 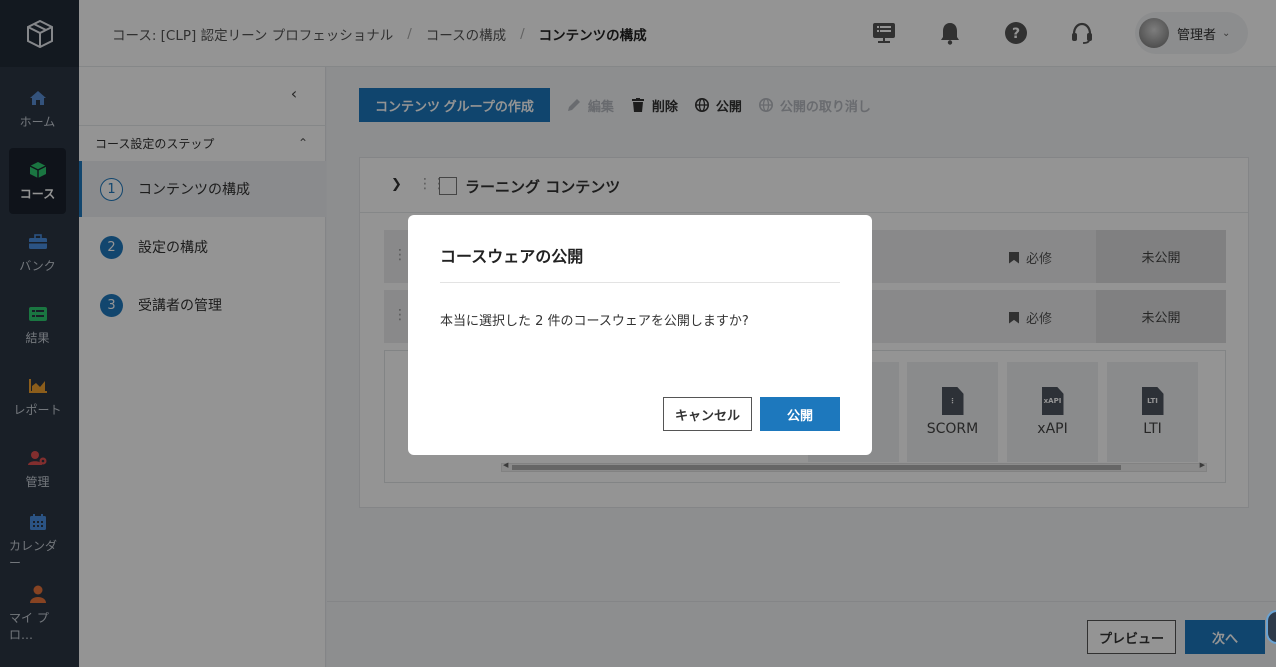 I want to click on cancel-button: キャンセル, so click(x=707, y=414).